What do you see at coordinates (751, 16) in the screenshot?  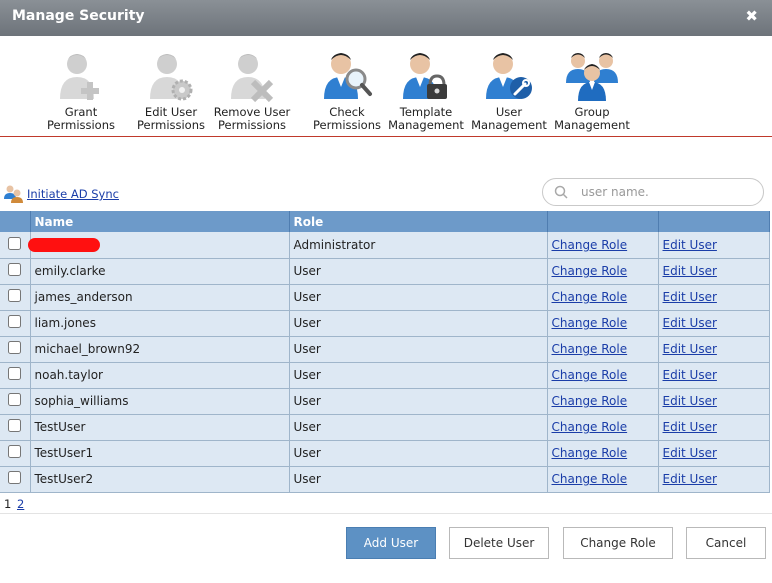 I see `close-icon: ✖` at bounding box center [751, 16].